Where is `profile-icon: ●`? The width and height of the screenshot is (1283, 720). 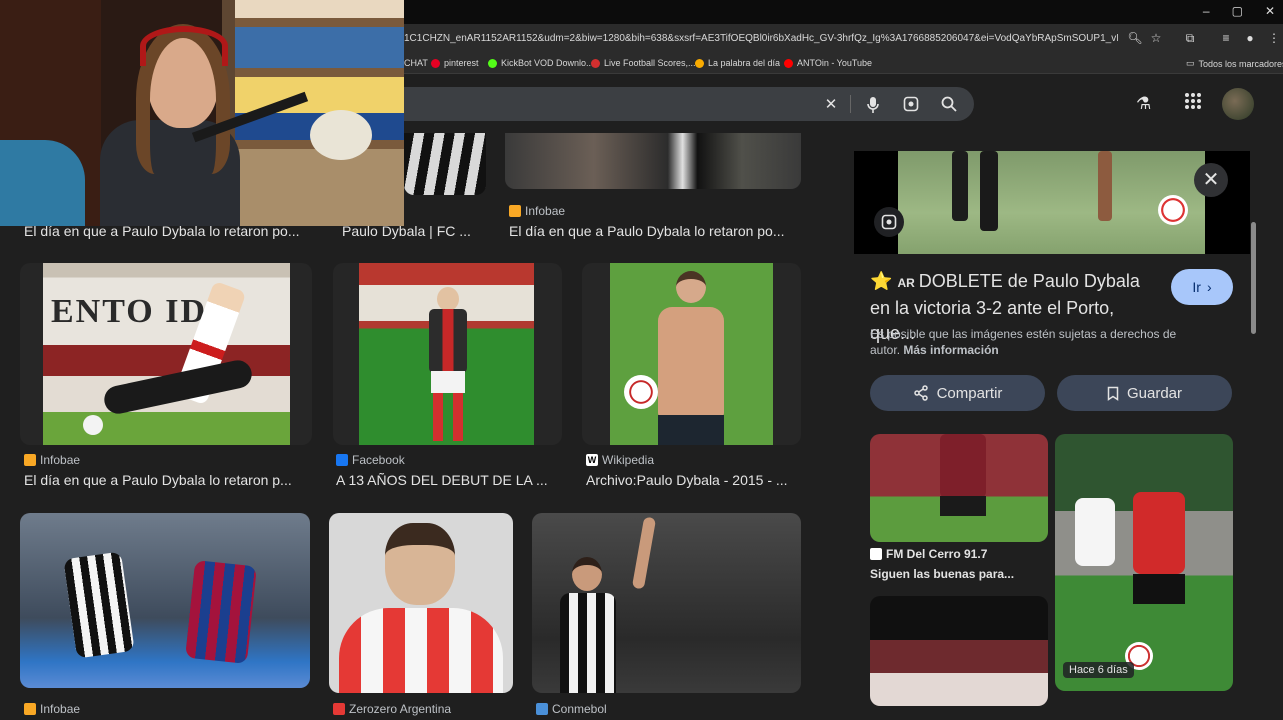
profile-icon: ● is located at coordinates (1250, 38).